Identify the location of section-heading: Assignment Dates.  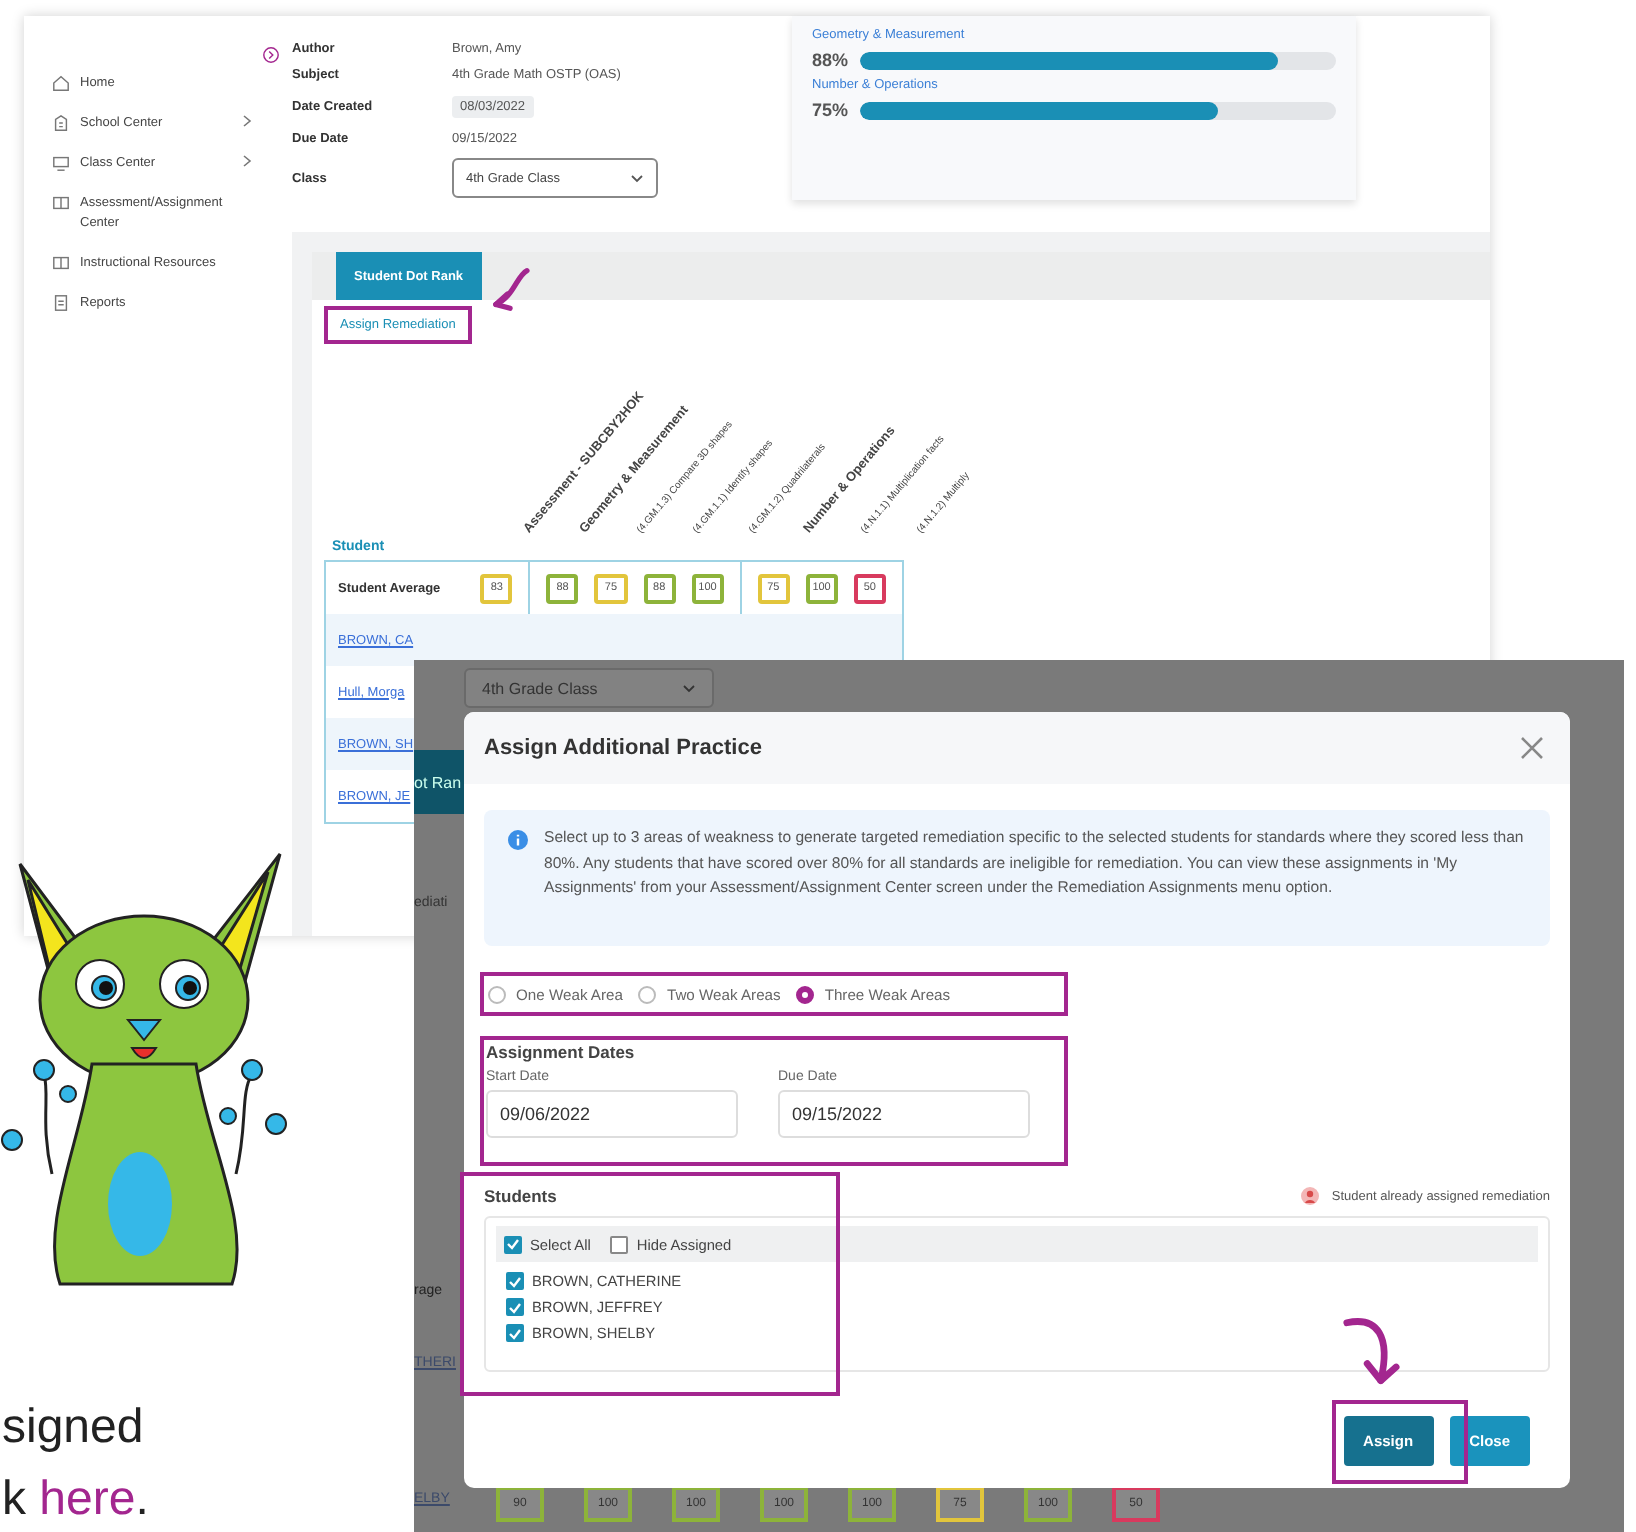
(561, 1052).